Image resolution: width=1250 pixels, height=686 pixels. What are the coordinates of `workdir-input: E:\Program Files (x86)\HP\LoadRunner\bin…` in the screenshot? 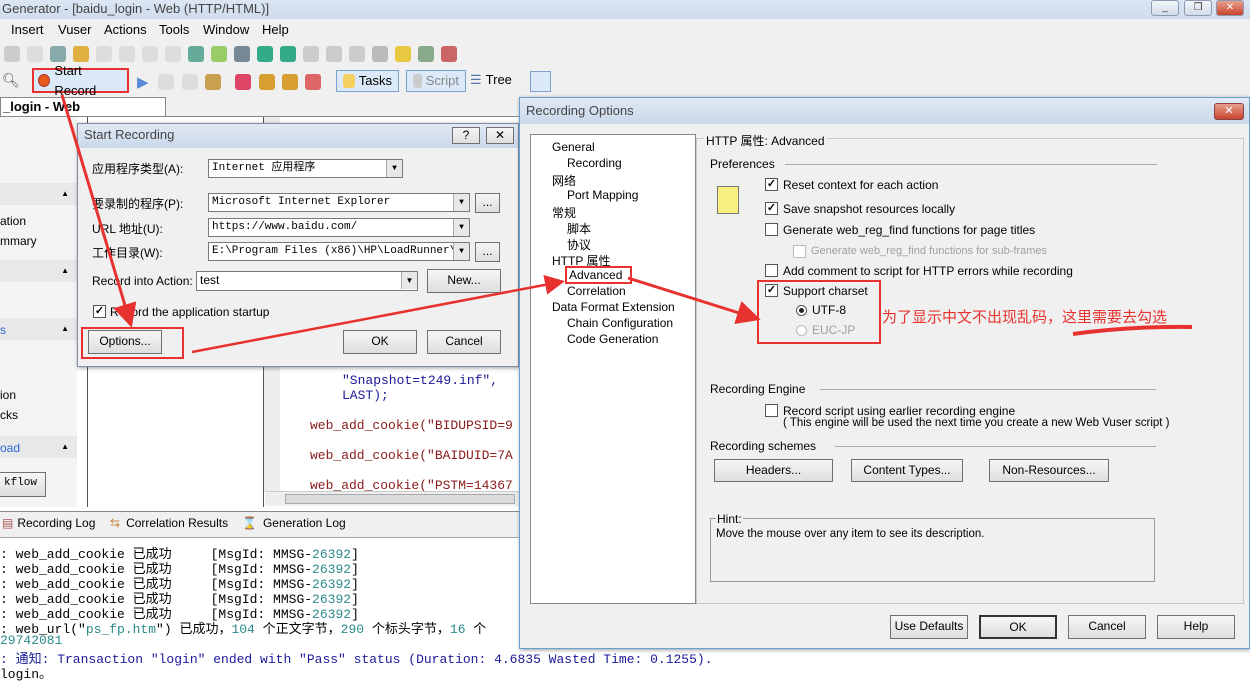 It's located at (339, 251).